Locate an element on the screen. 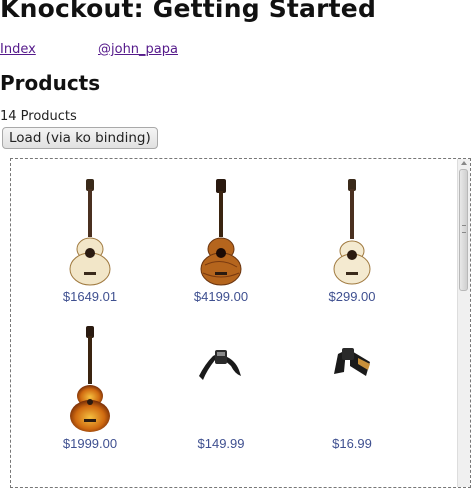  products-heading: Products is located at coordinates (50, 83).